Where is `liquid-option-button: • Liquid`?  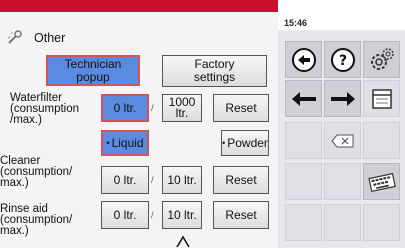
liquid-option-button: • Liquid is located at coordinates (125, 143).